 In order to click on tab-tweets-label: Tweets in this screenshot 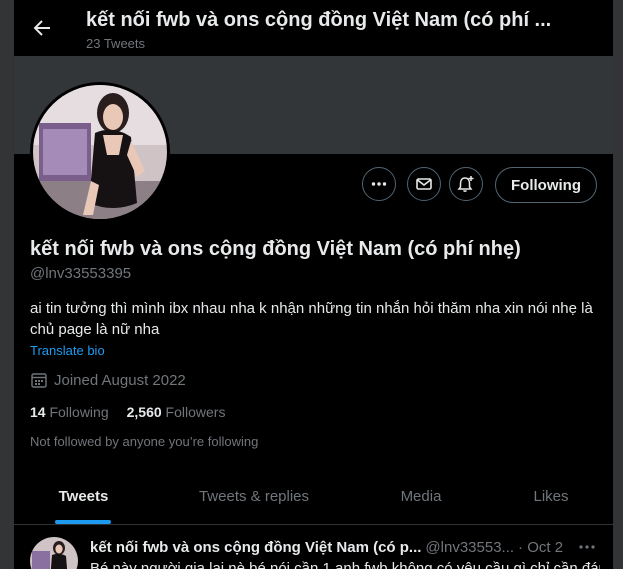, I will do `click(83, 496)`.